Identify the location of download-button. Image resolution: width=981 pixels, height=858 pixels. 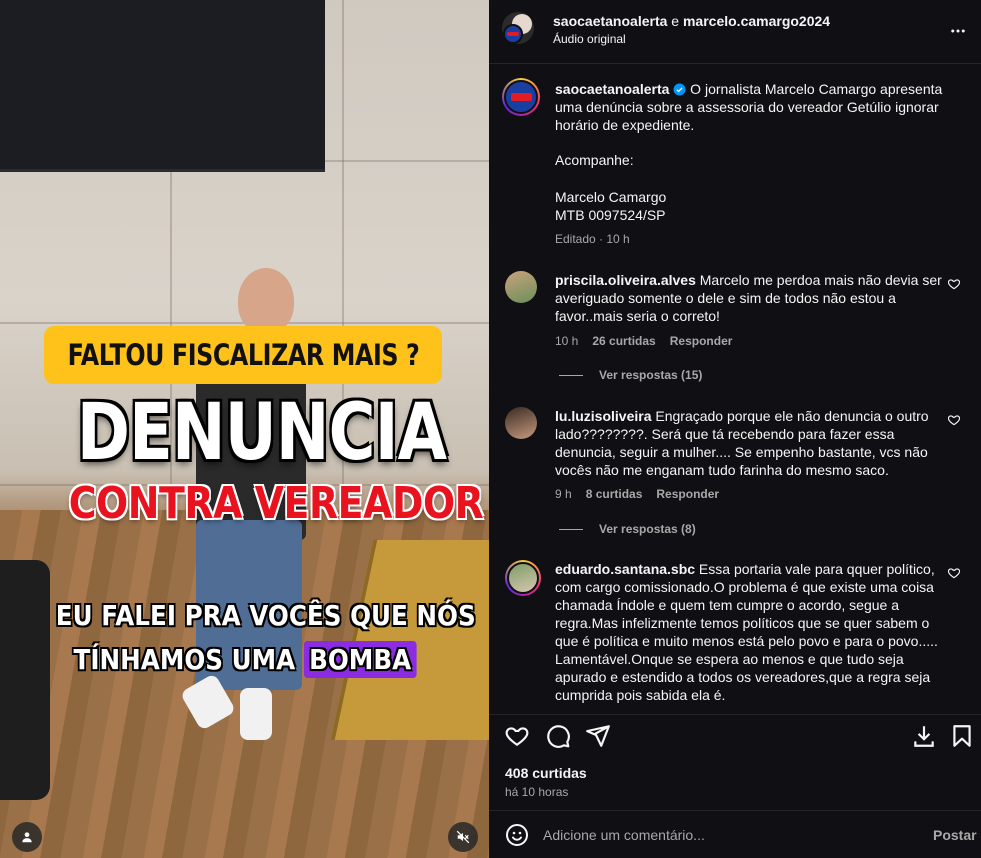
(924, 736).